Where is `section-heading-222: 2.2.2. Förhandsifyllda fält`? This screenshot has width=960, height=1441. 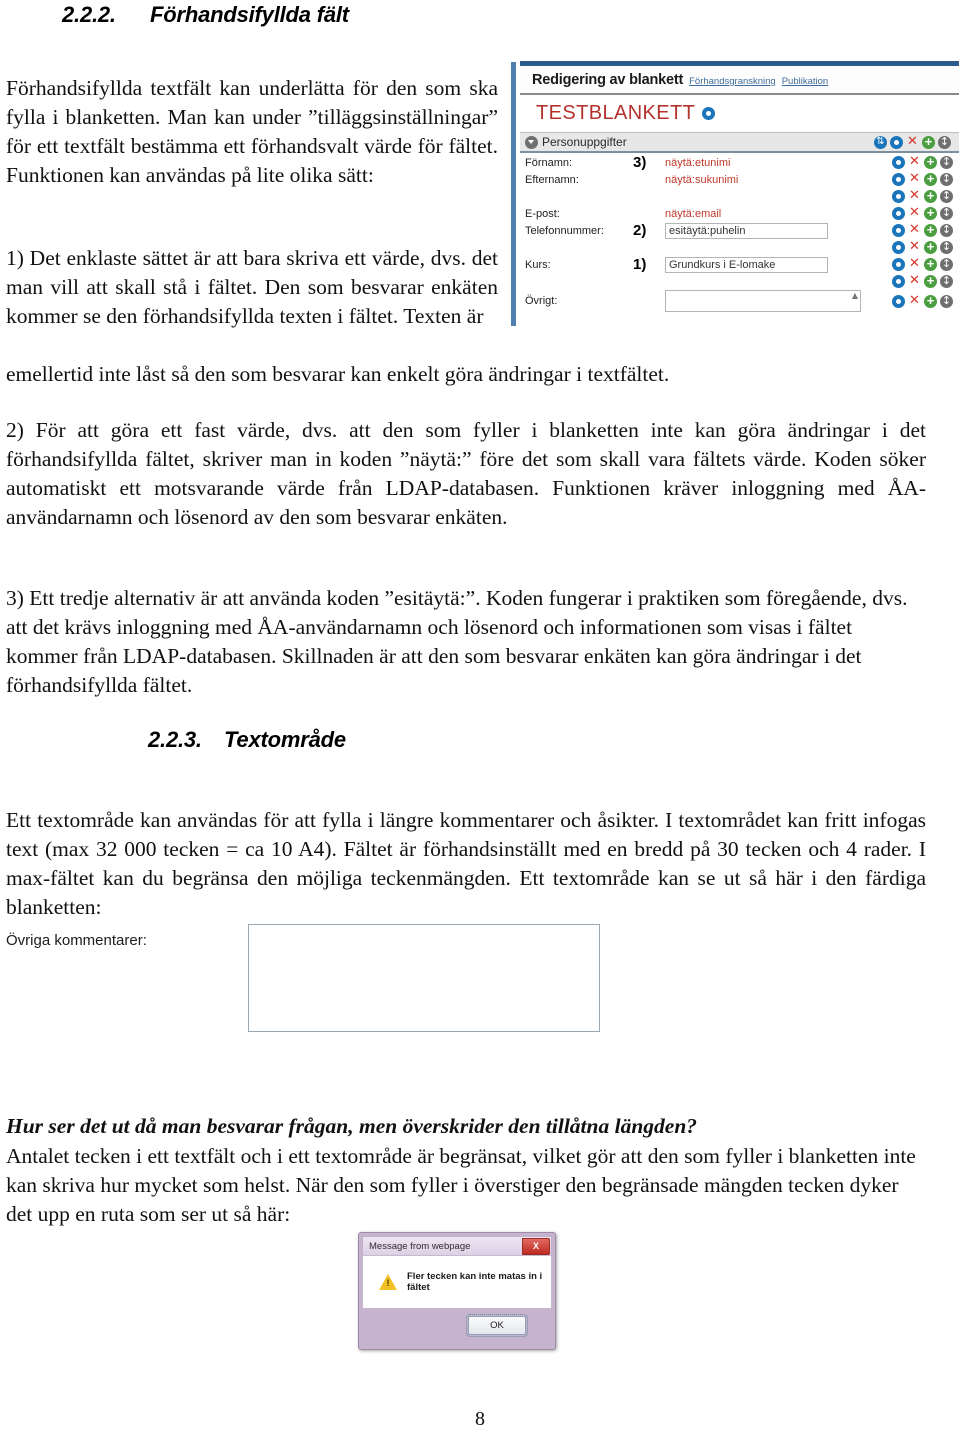
section-heading-222: 2.2.2. Förhandsifyllda fält is located at coordinates (205, 15).